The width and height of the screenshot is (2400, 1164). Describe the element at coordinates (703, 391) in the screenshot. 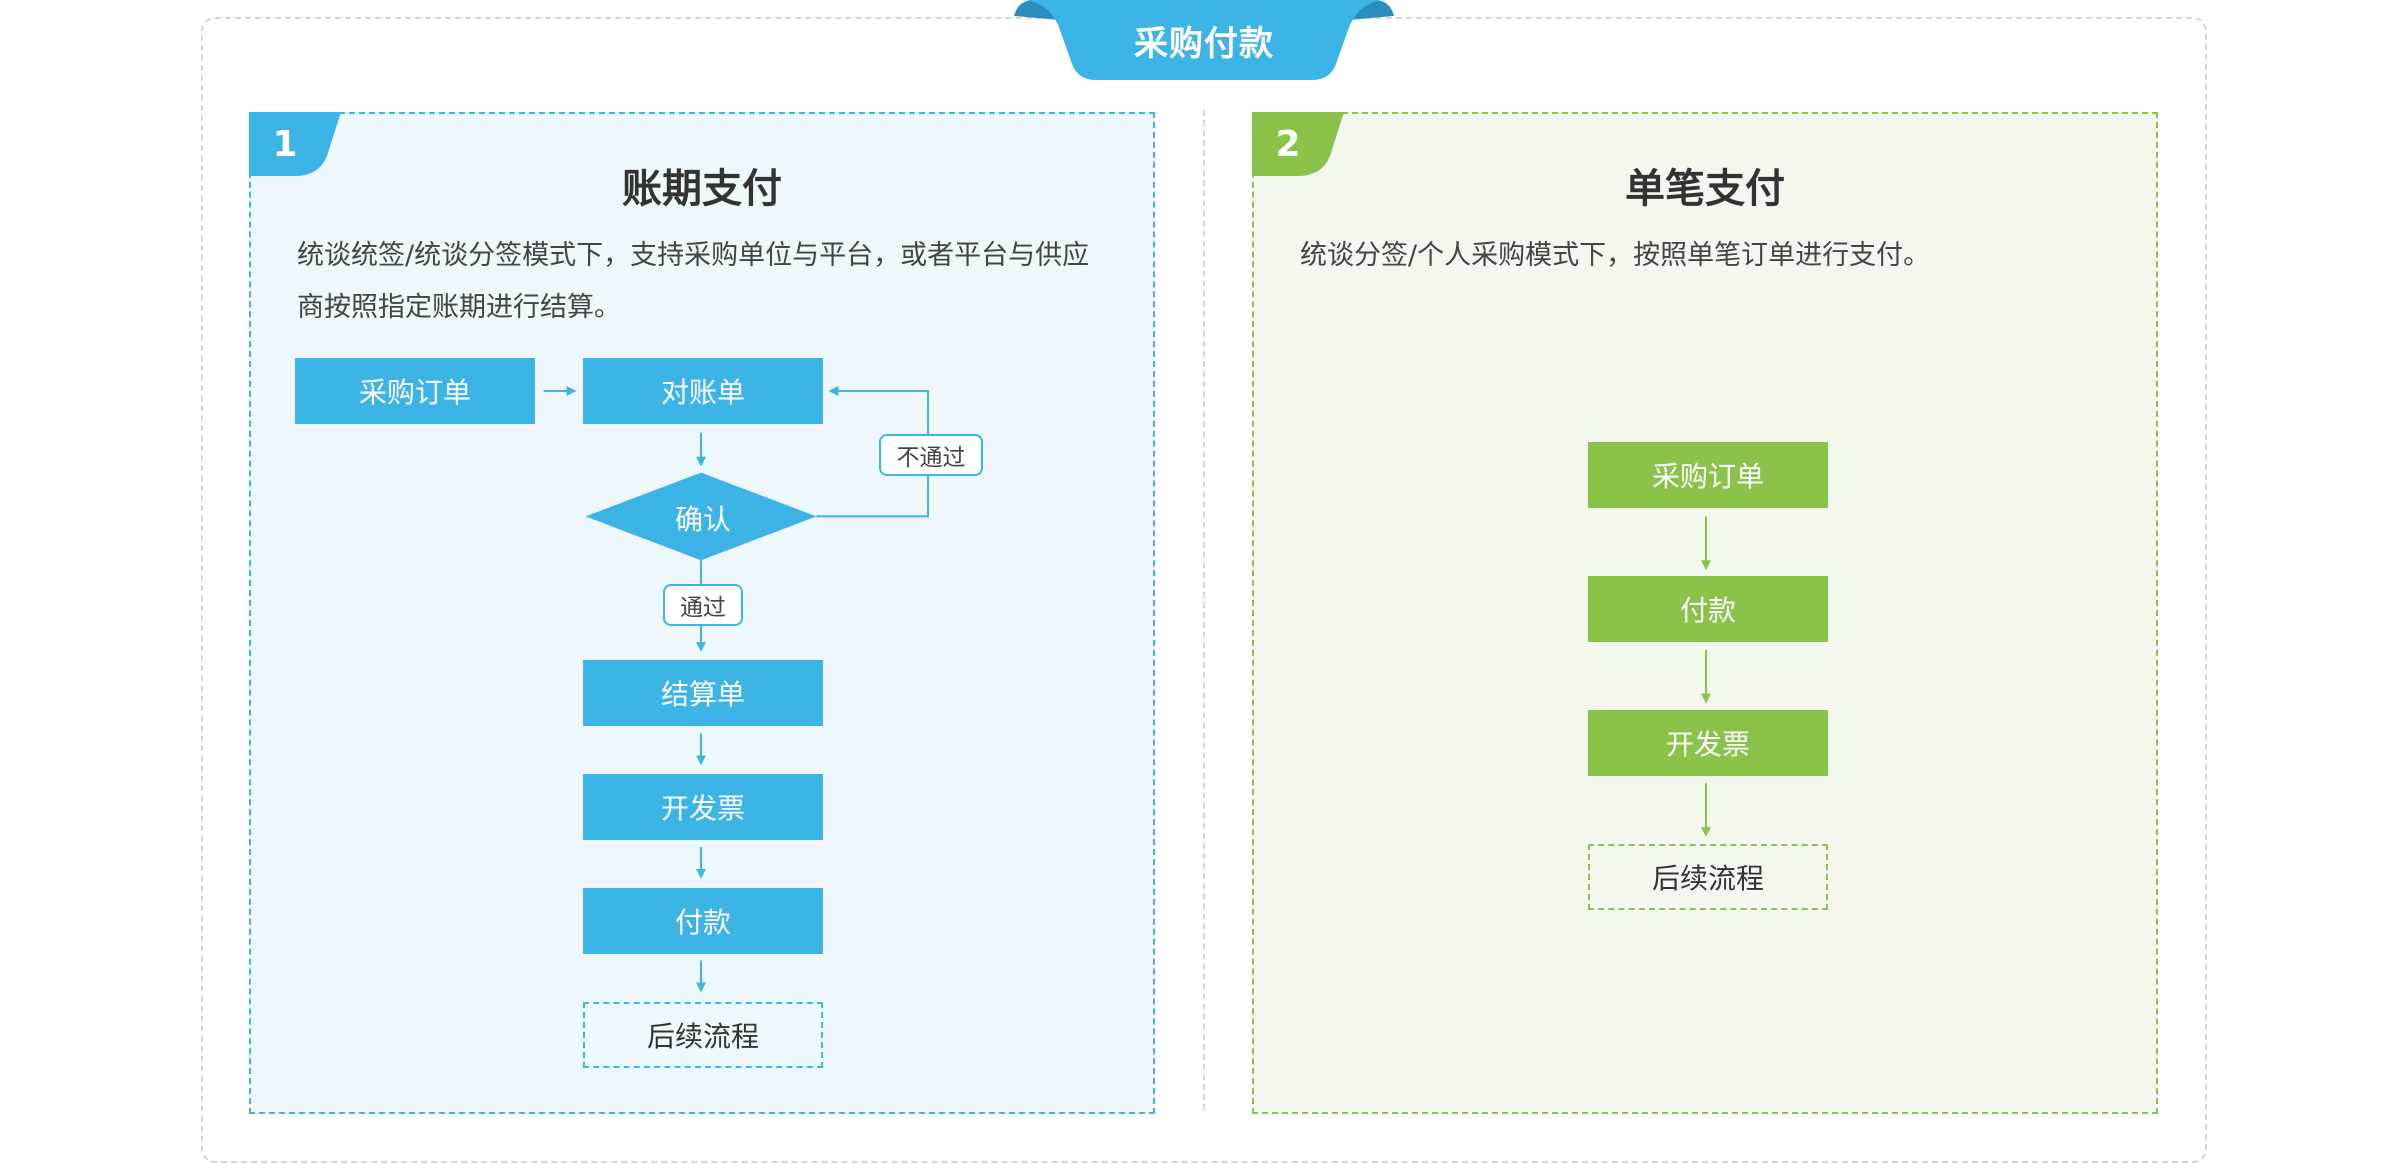

I see `node-statement: 对账单` at that location.